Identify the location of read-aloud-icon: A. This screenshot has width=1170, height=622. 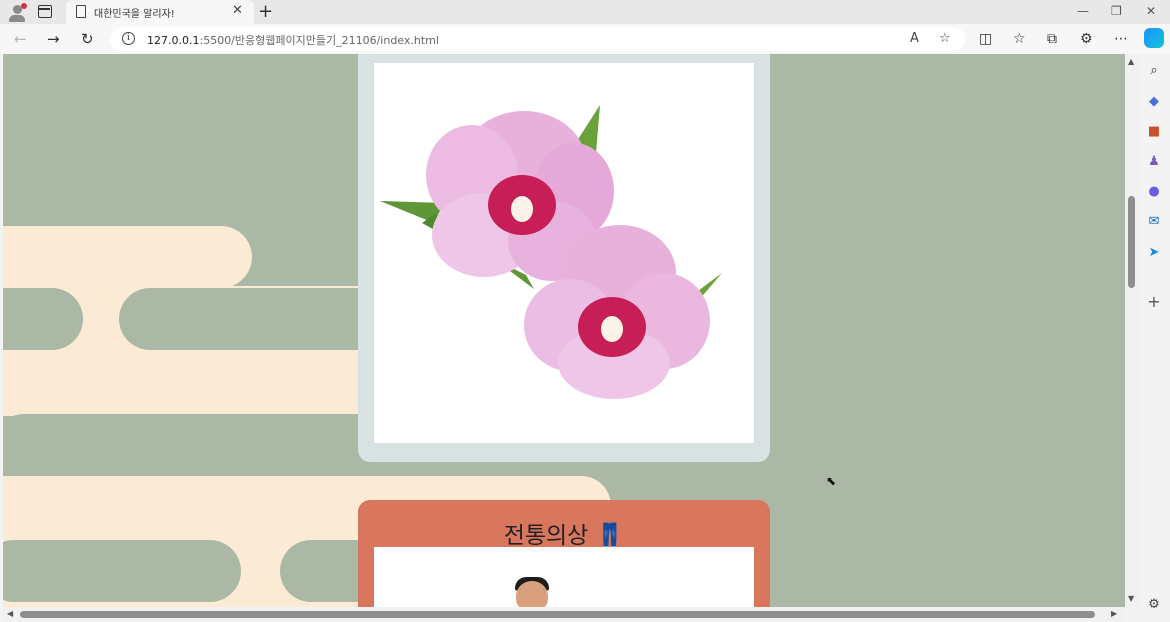
(914, 39).